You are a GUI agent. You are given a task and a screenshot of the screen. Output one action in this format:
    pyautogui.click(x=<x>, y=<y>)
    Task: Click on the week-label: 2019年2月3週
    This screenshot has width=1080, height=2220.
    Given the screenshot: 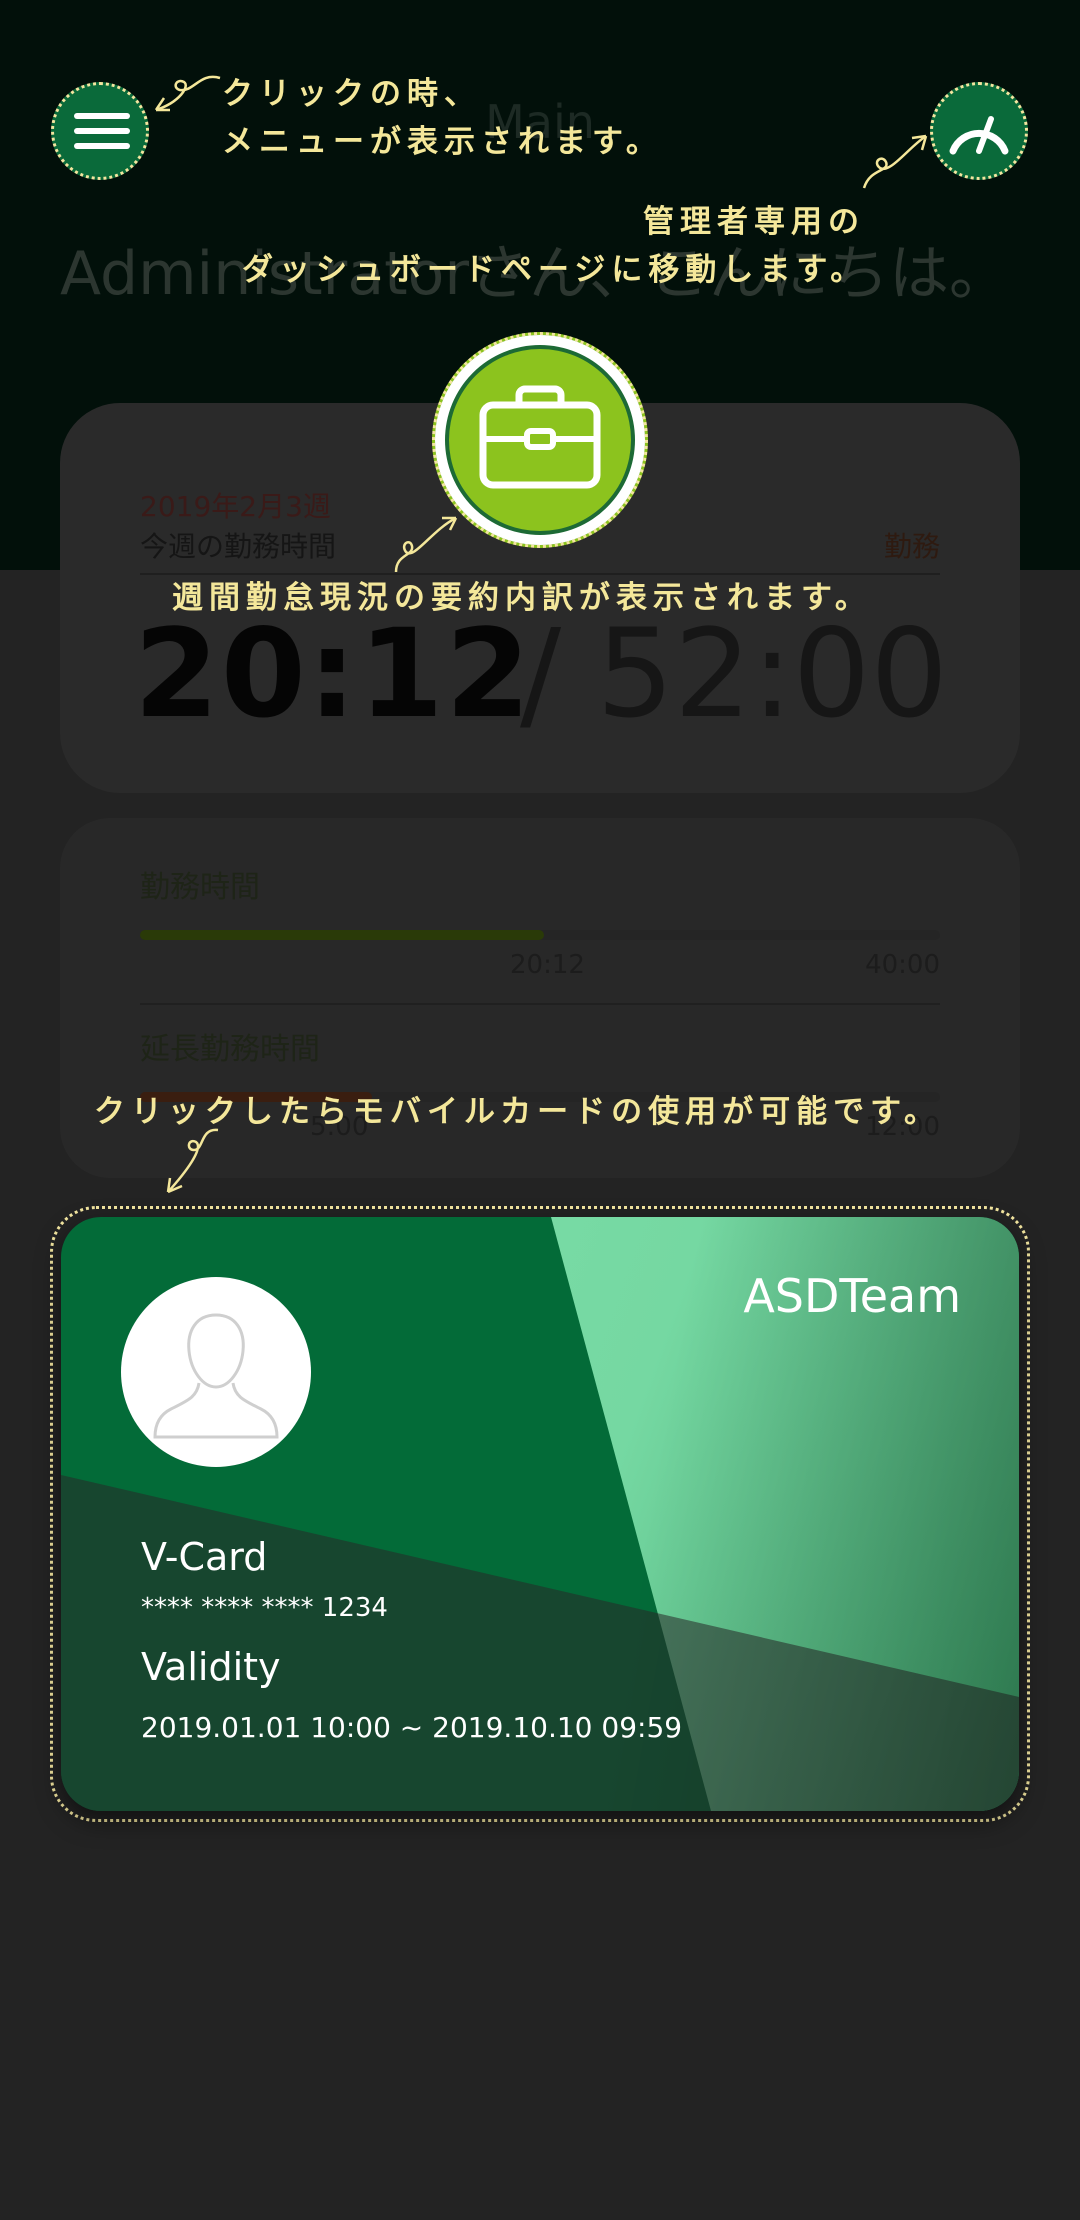 What is the action you would take?
    pyautogui.click(x=235, y=506)
    